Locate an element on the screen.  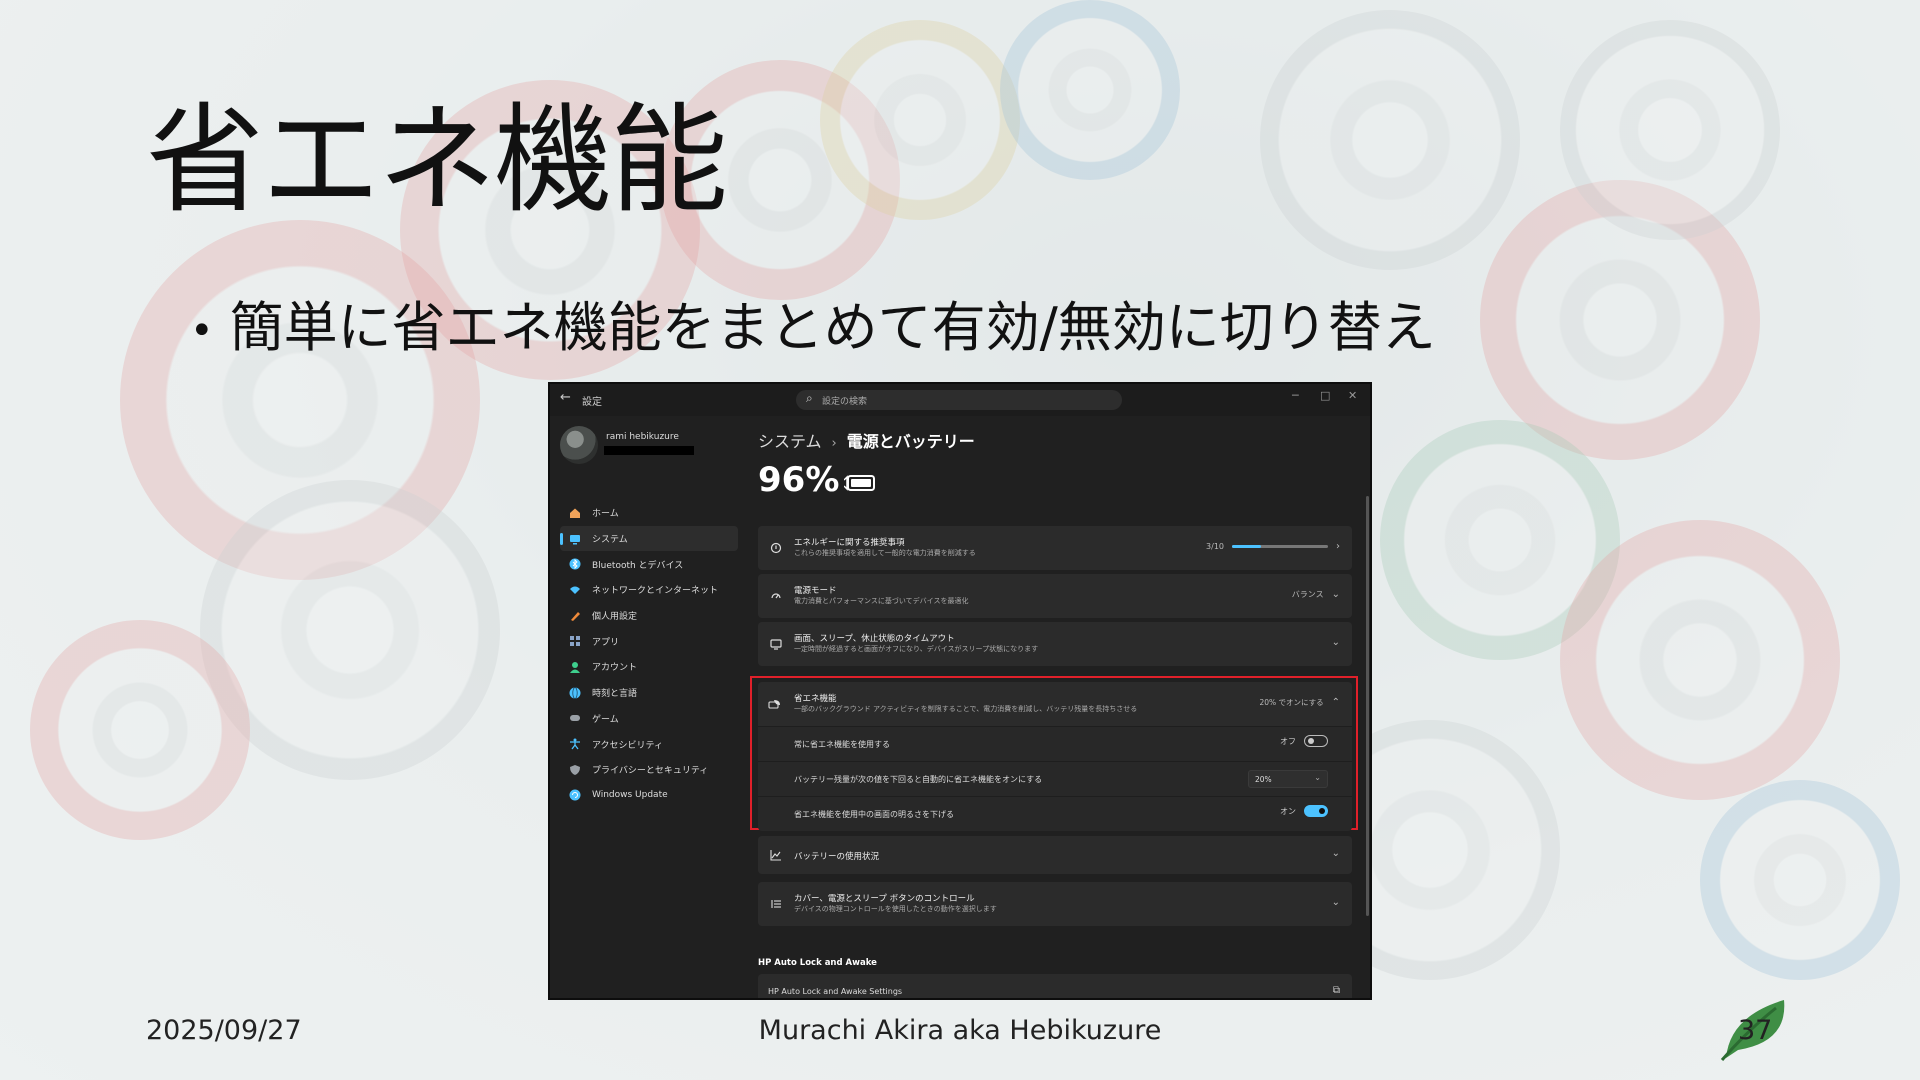
power-mode-icon is located at coordinates (776, 596).